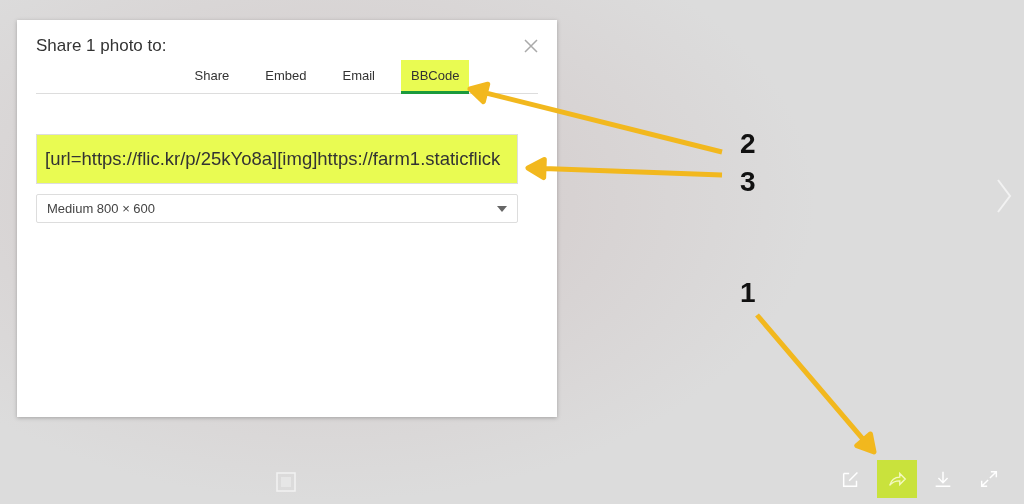 The height and width of the screenshot is (504, 1024). I want to click on annotation-number: 2, so click(748, 144).